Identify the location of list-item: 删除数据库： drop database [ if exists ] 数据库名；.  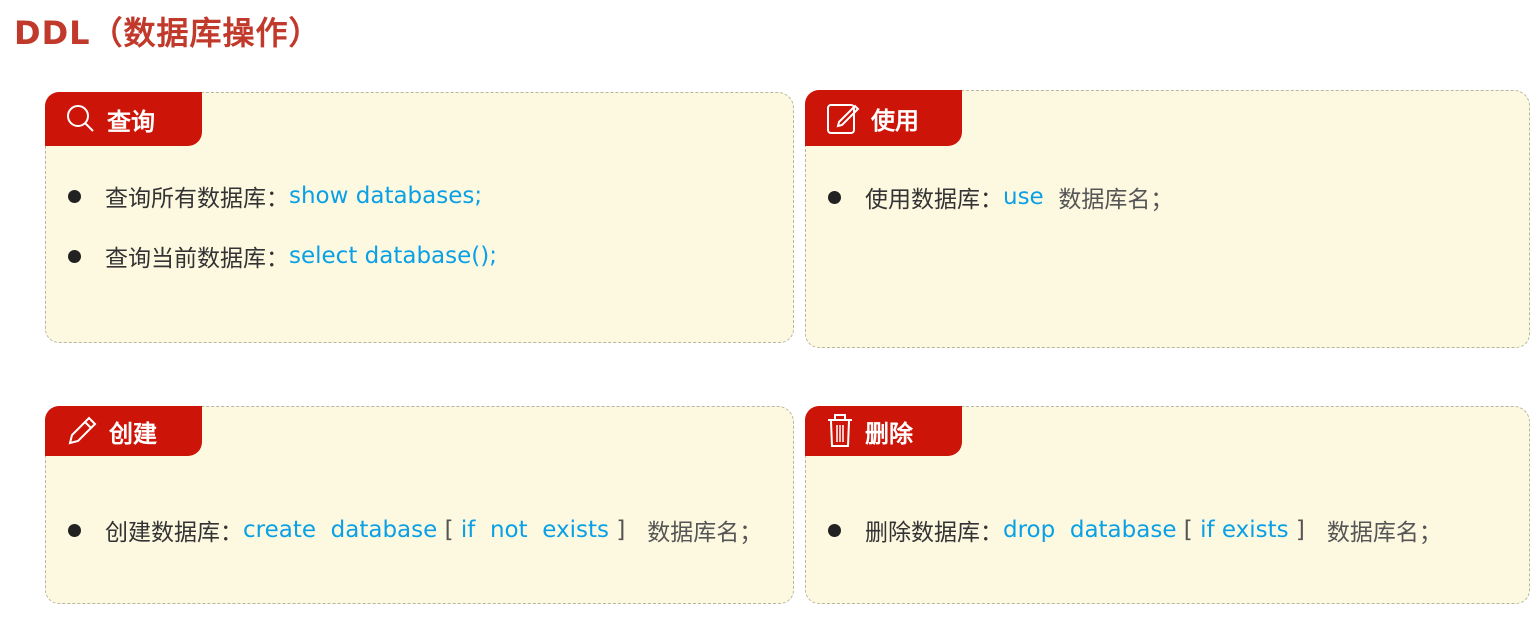
(1135, 530).